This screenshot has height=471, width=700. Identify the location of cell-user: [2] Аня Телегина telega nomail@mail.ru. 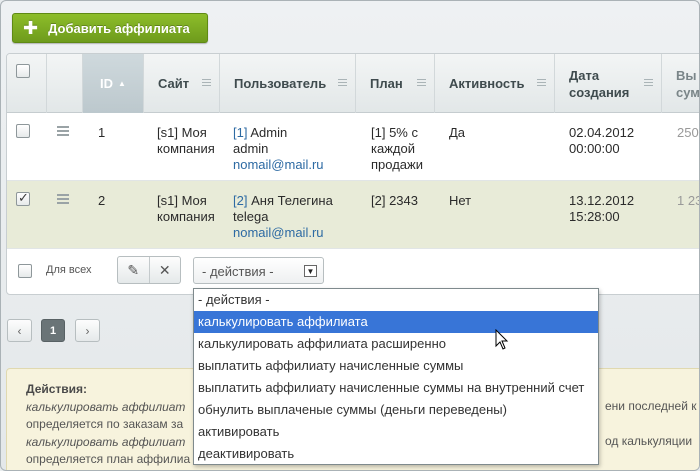
(293, 217).